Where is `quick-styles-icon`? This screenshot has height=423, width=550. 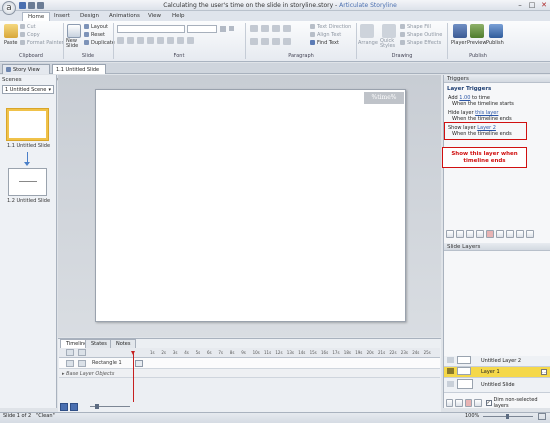
quick-styles-icon is located at coordinates (389, 31).